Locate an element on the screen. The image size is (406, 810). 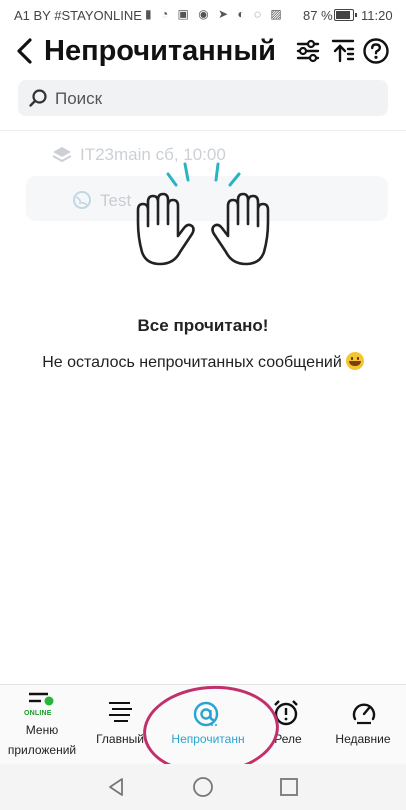
clock: 11:20 is located at coordinates (377, 15).